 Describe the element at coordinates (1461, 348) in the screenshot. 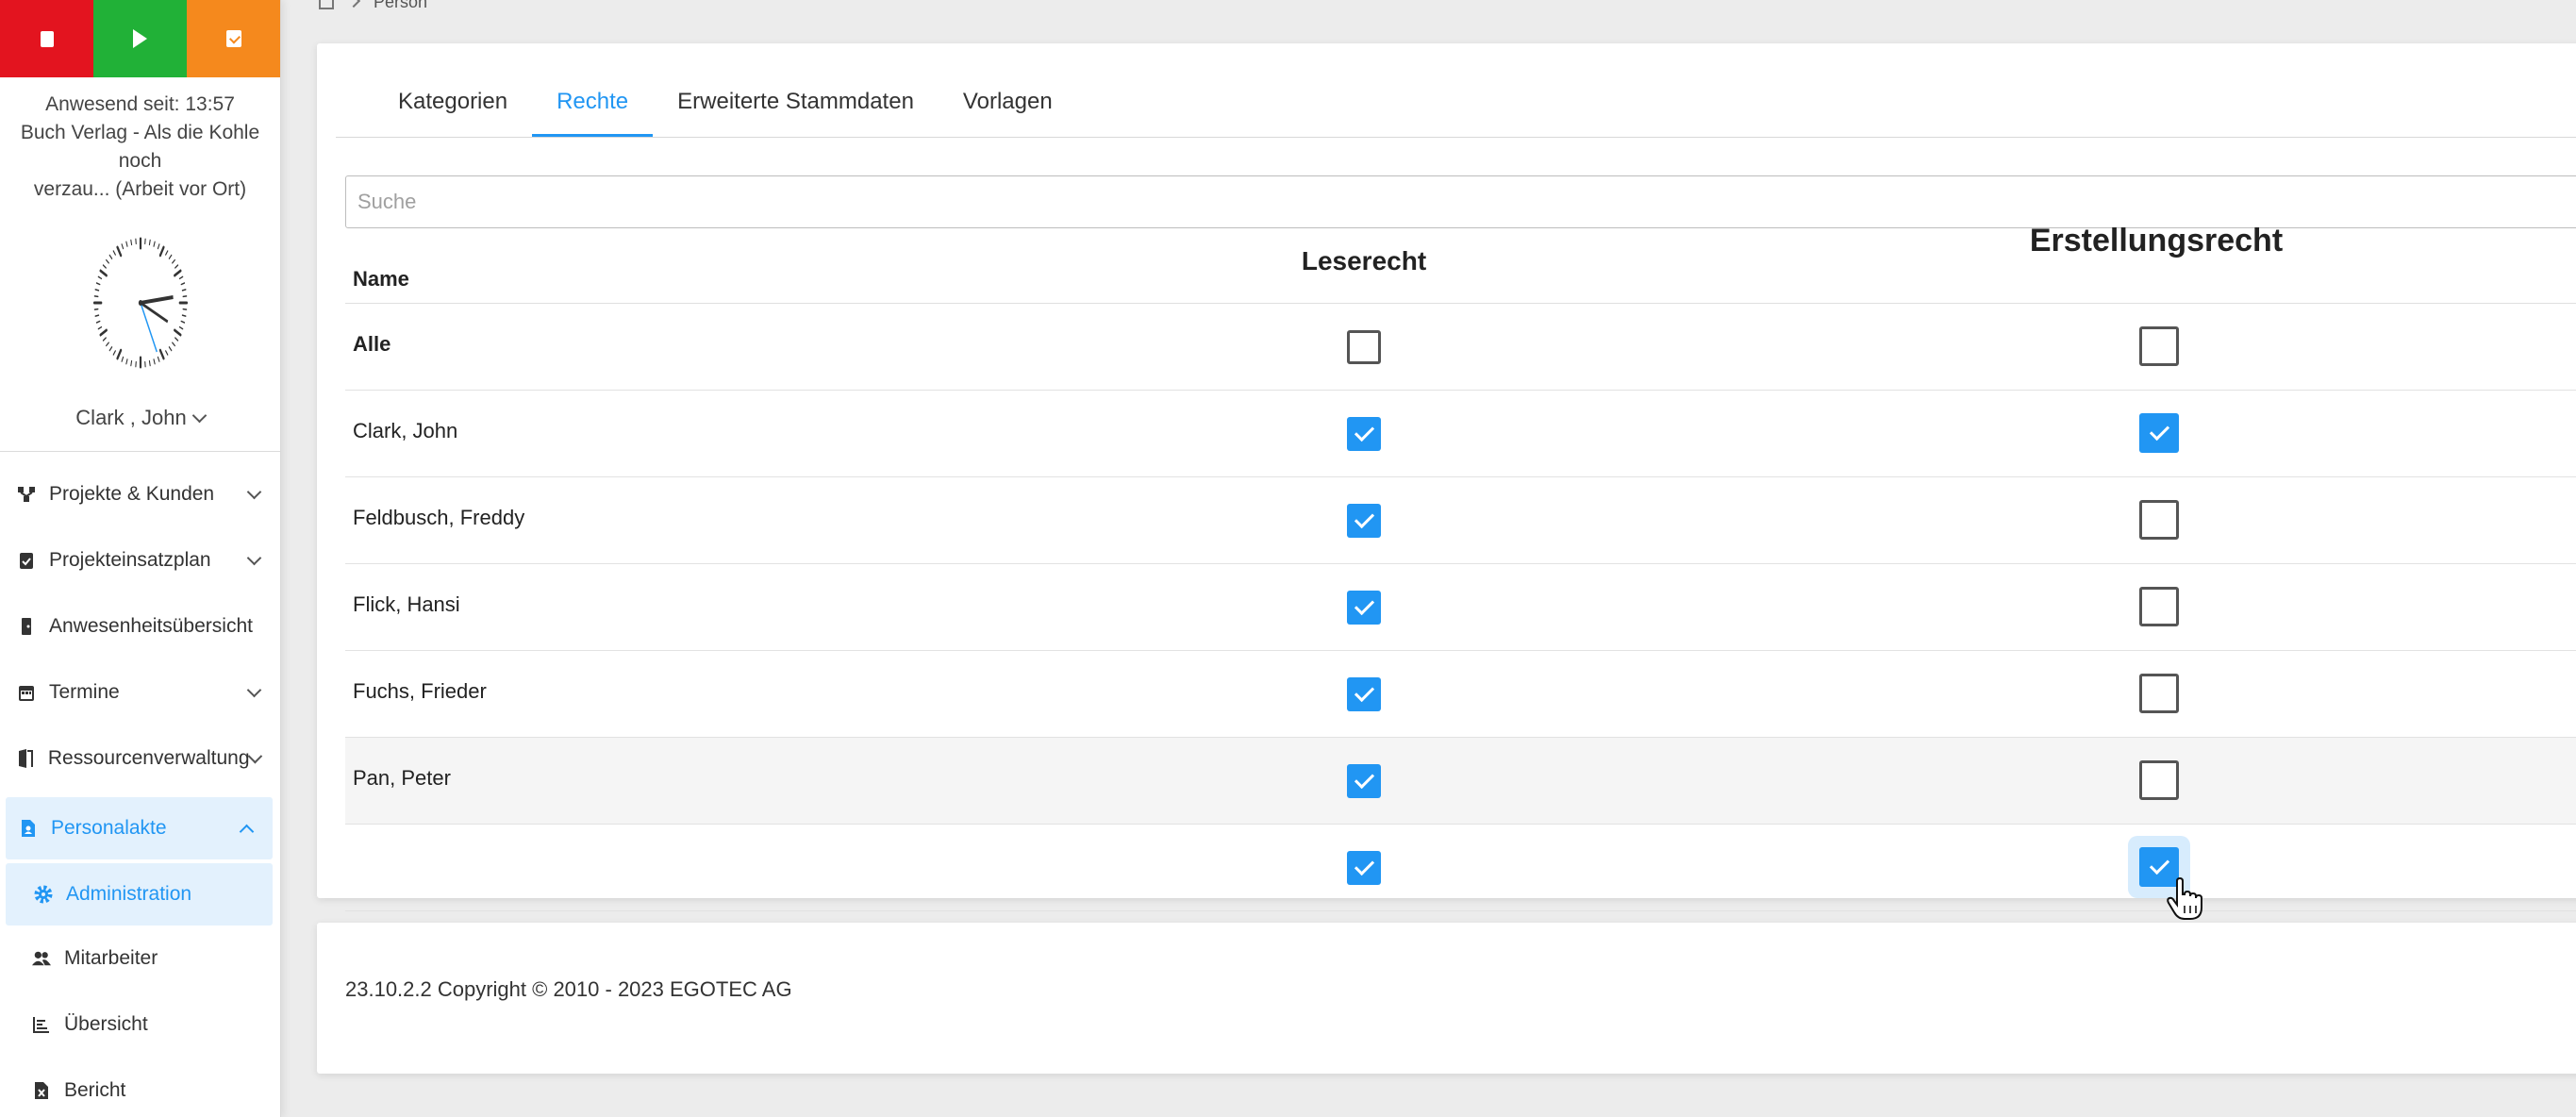

I see `table-row: Alle` at that location.